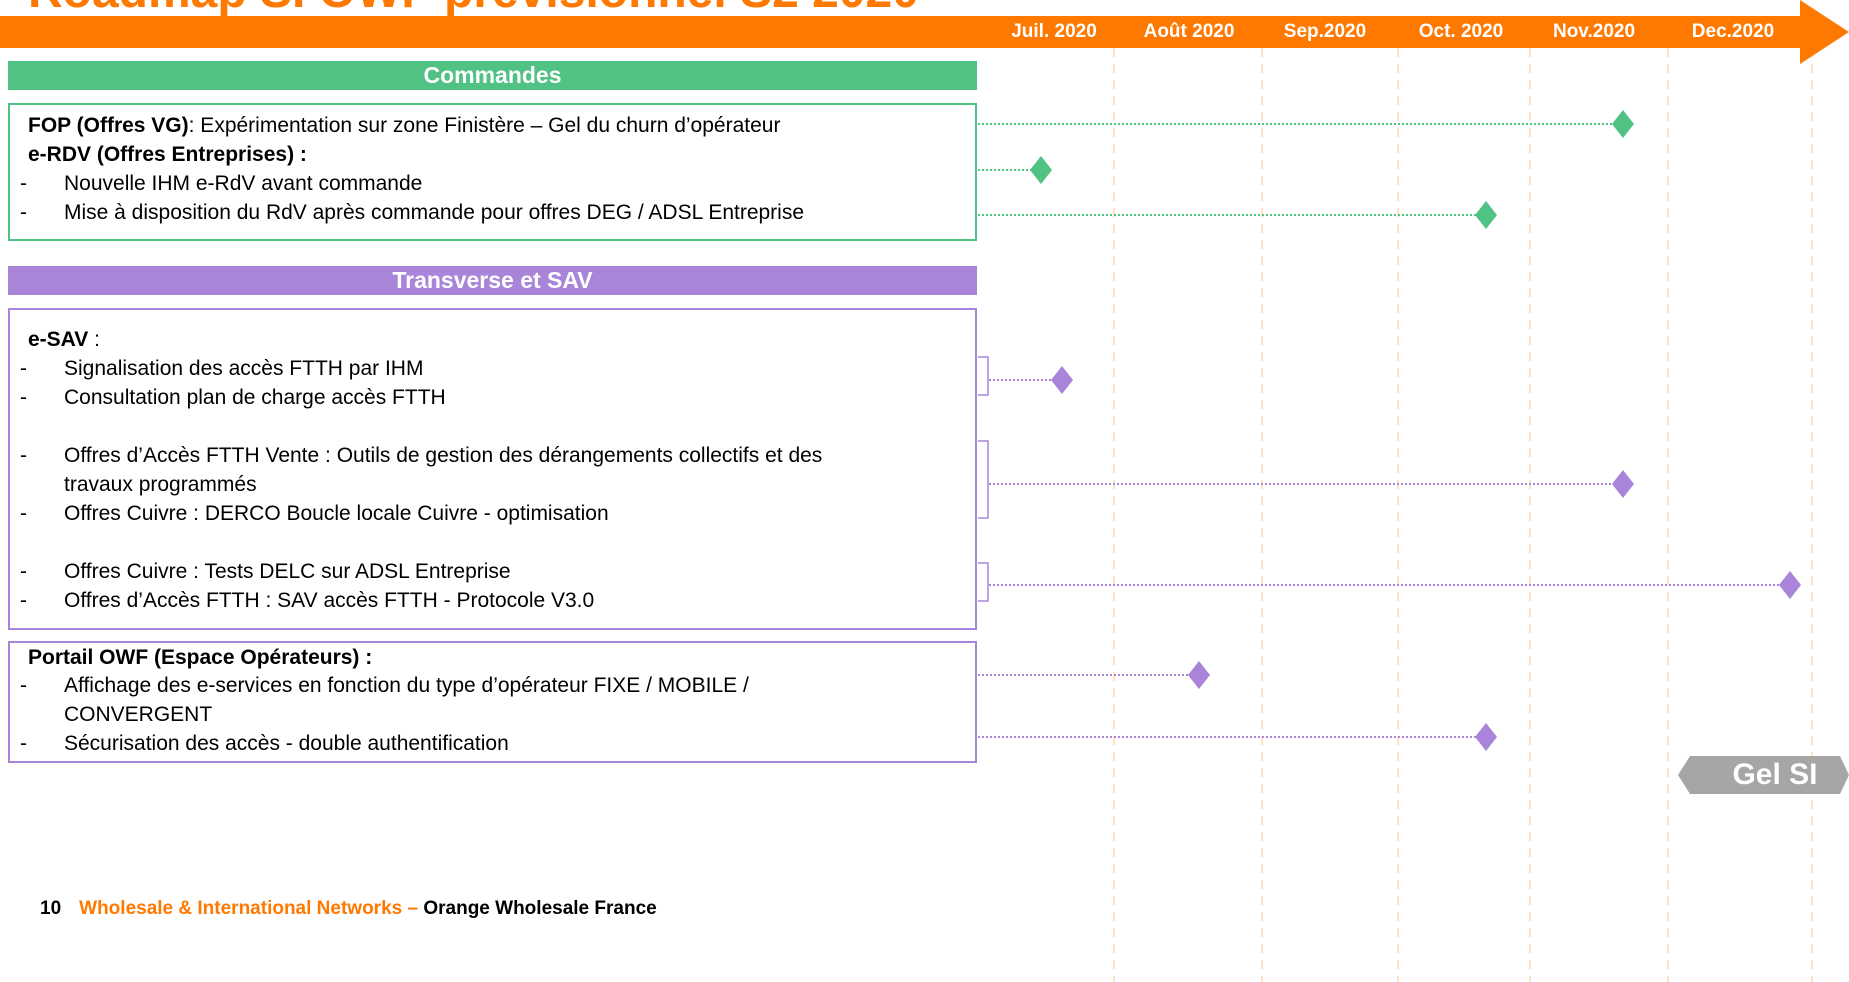  Describe the element at coordinates (1733, 31) in the screenshot. I see `month-label-dec: Dec.2020` at that location.